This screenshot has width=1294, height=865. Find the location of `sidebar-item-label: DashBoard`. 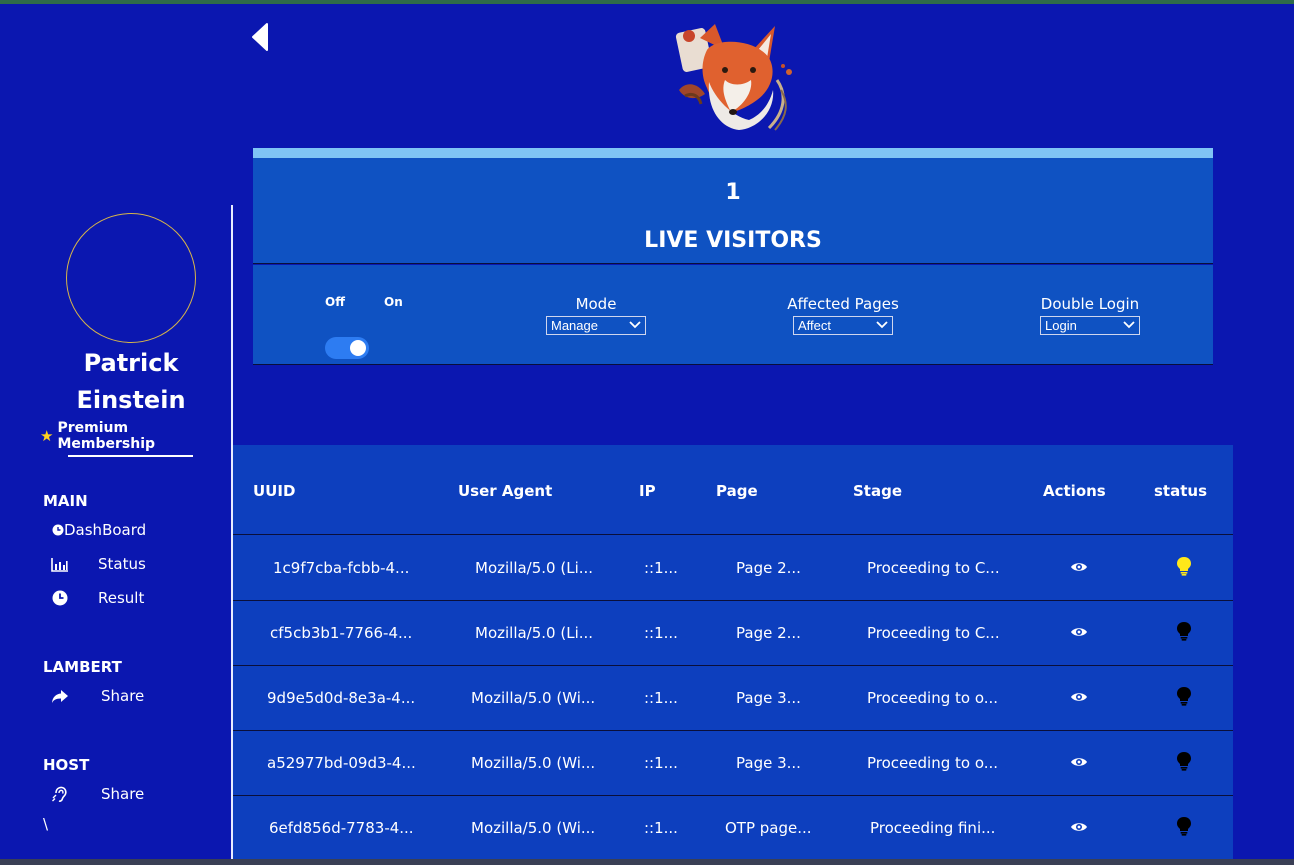

sidebar-item-label: DashBoard is located at coordinates (105, 530).